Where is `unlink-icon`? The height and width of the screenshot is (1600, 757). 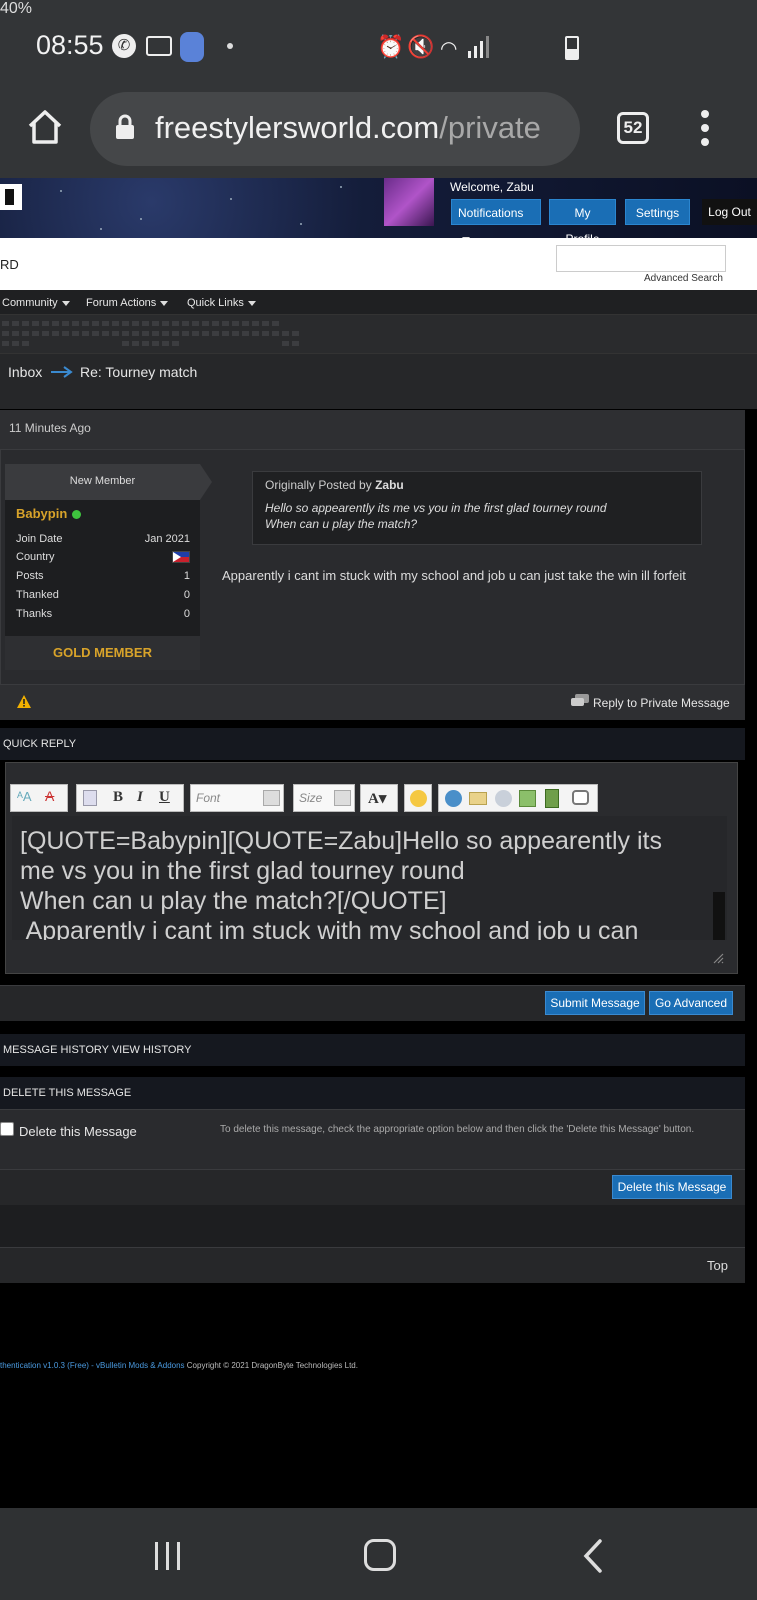 unlink-icon is located at coordinates (503, 798).